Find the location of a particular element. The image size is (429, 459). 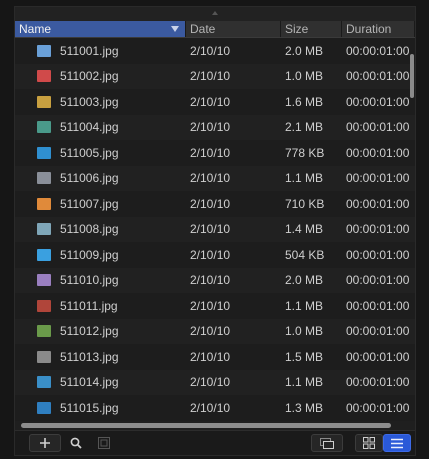

file-size: 1.0 MB is located at coordinates (304, 76).